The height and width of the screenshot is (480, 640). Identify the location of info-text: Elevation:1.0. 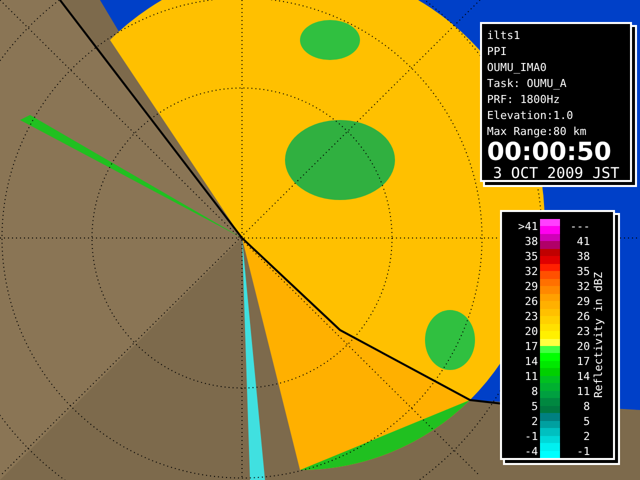
(530, 116).